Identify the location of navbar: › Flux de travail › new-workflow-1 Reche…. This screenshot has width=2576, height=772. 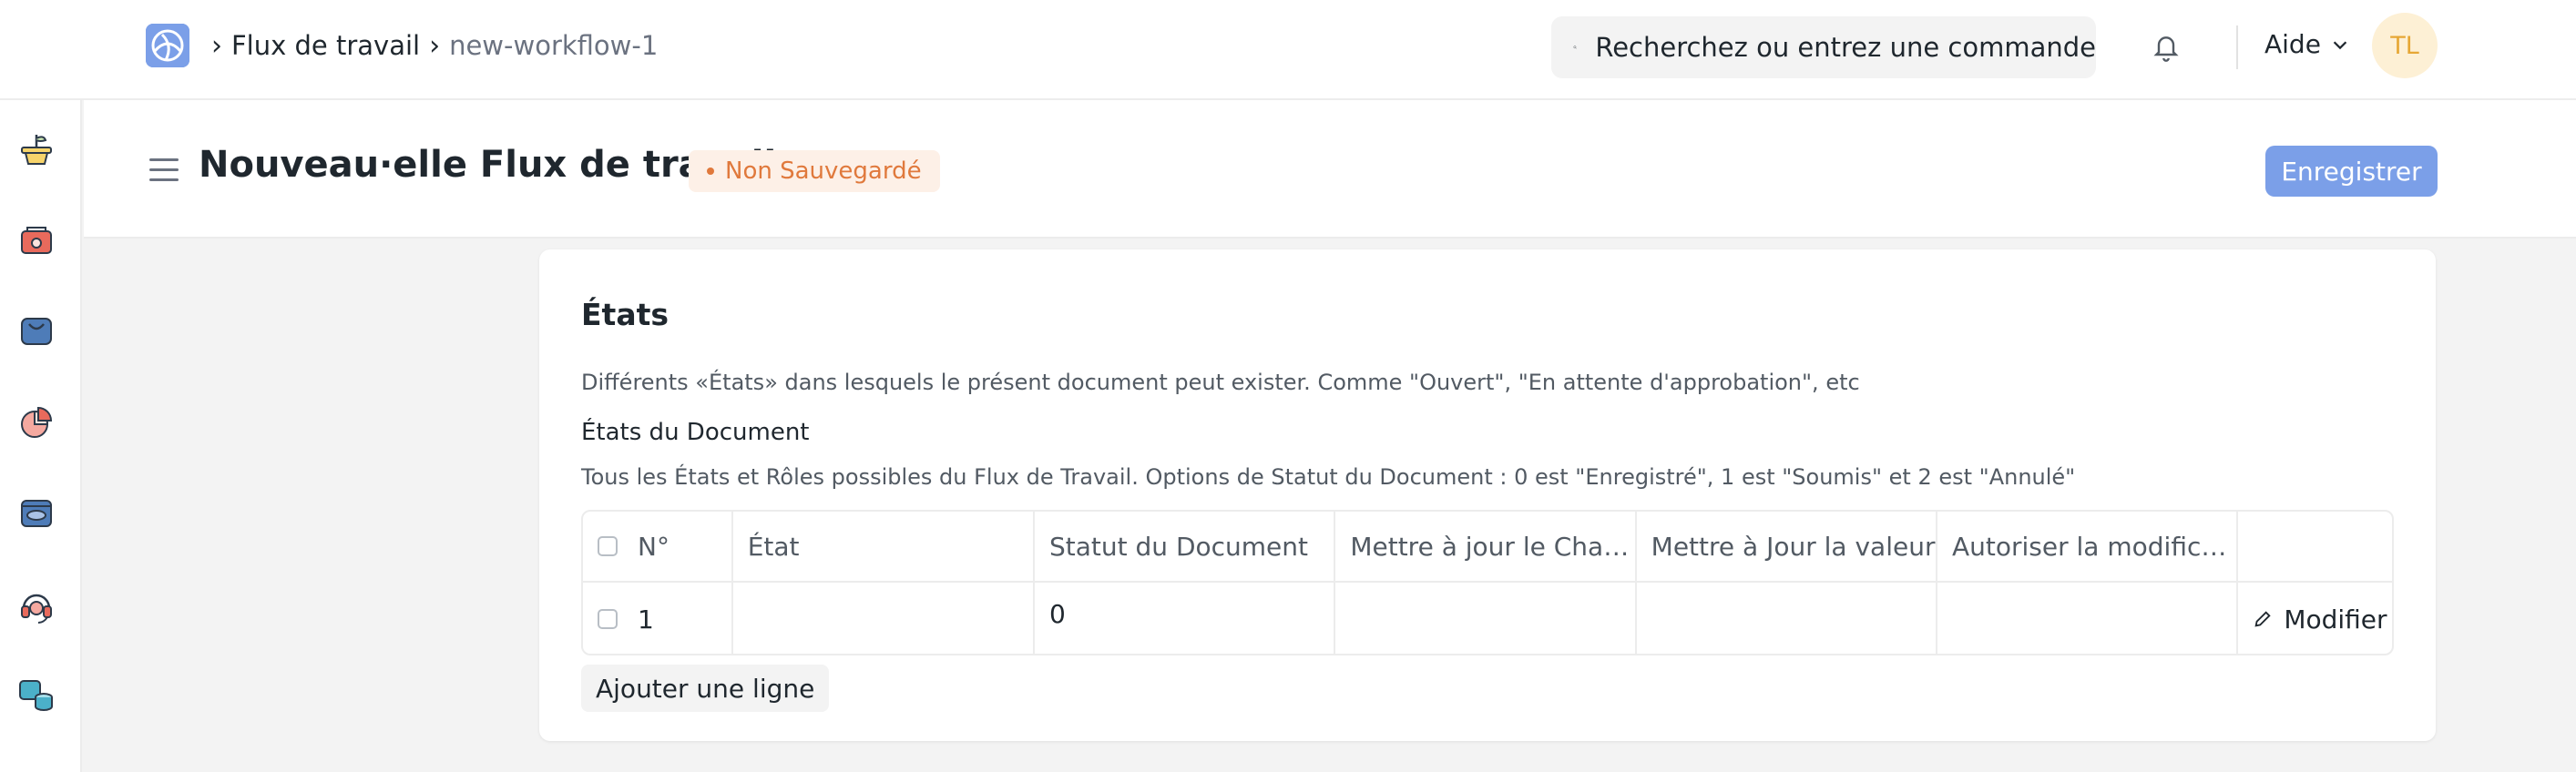
(1288, 50).